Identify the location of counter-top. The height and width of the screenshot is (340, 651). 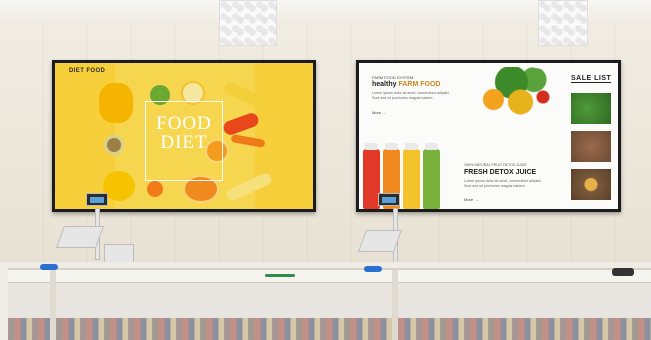
(329, 275).